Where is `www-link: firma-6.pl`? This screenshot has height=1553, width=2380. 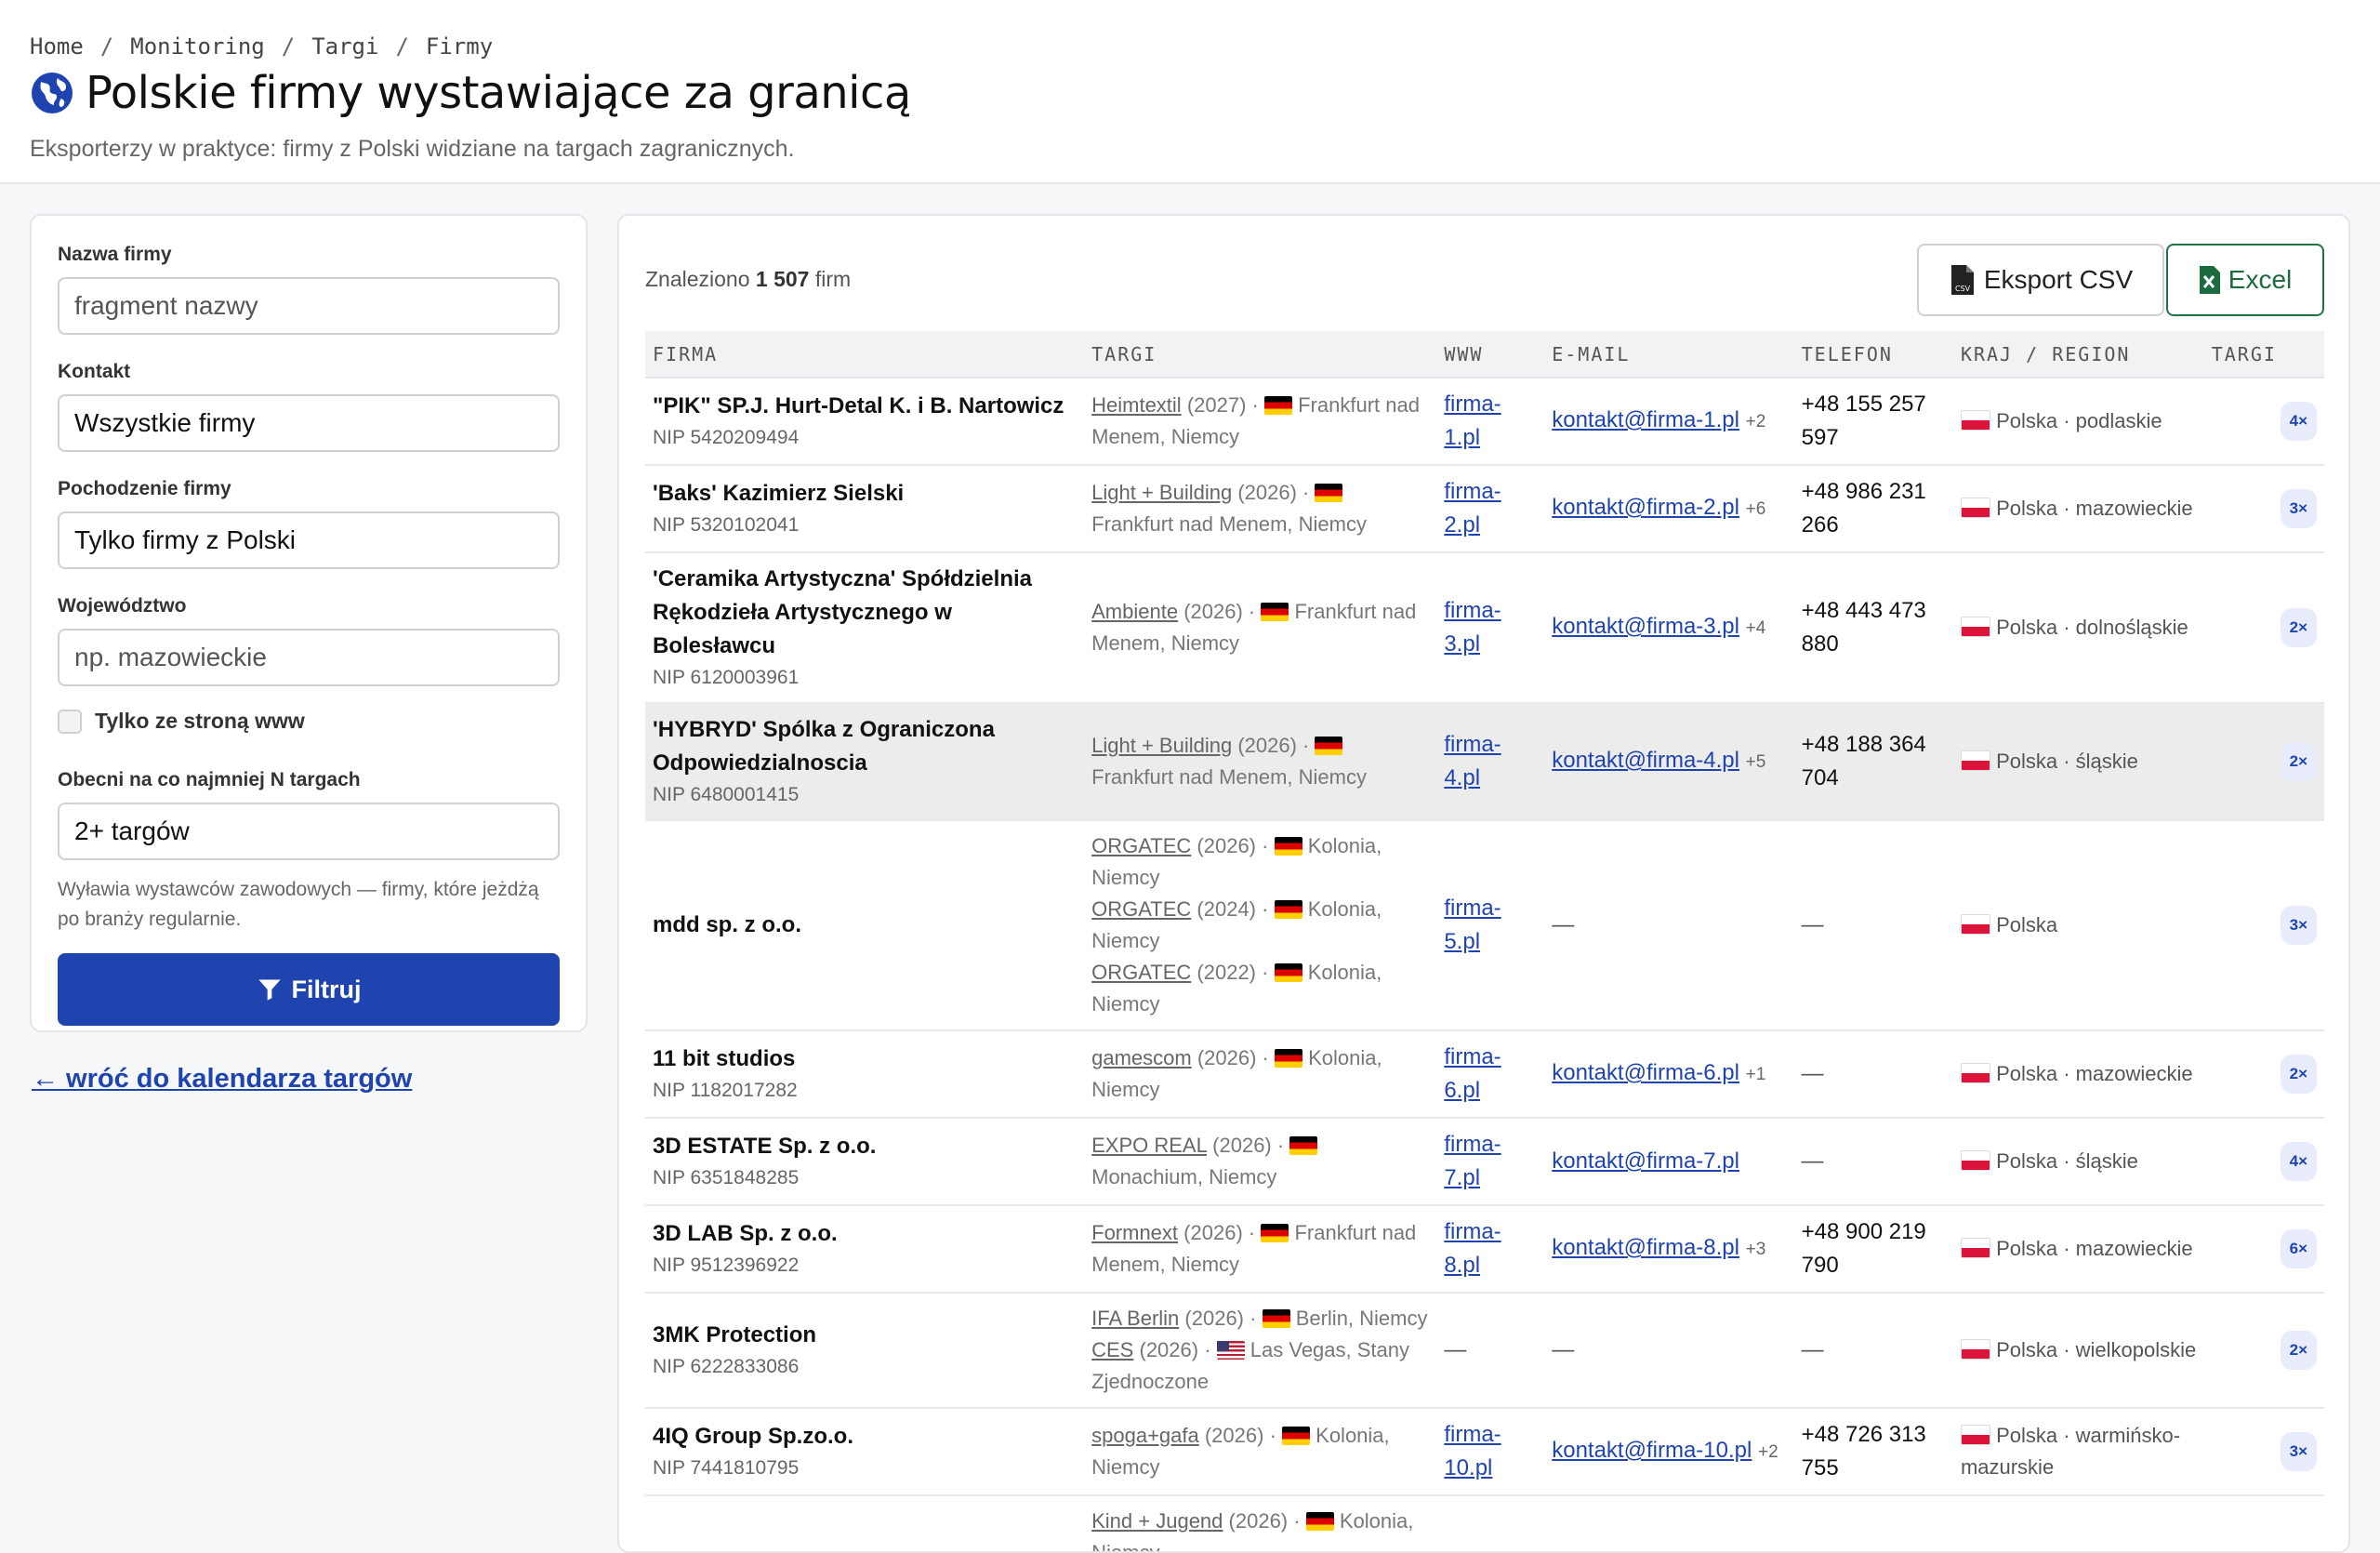
www-link: firma-6.pl is located at coordinates (1472, 1073).